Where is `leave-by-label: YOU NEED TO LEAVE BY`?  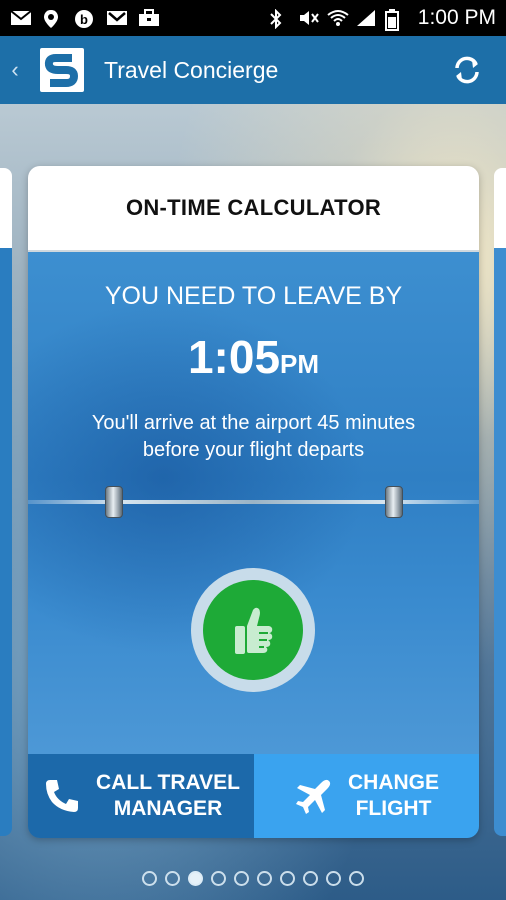
leave-by-label: YOU NEED TO LEAVE BY is located at coordinates (253, 296).